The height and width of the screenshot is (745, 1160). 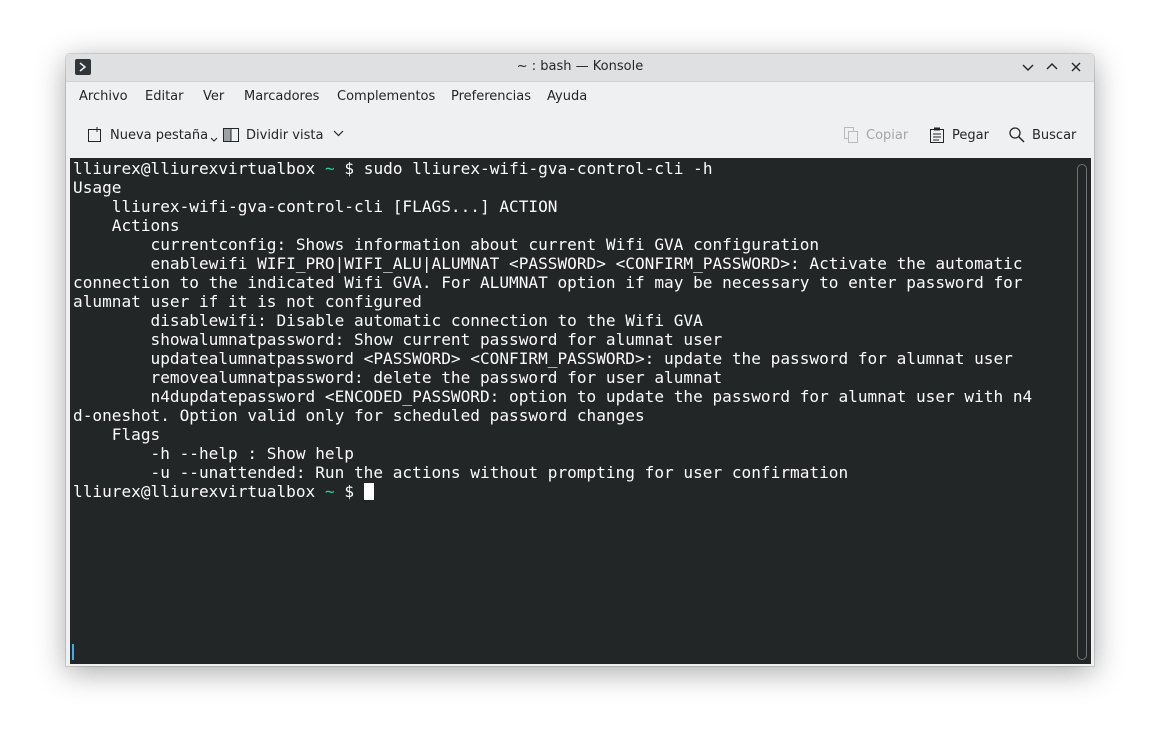 What do you see at coordinates (247, 301) in the screenshot?
I see `output-line: alumnat user if it is not configured` at bounding box center [247, 301].